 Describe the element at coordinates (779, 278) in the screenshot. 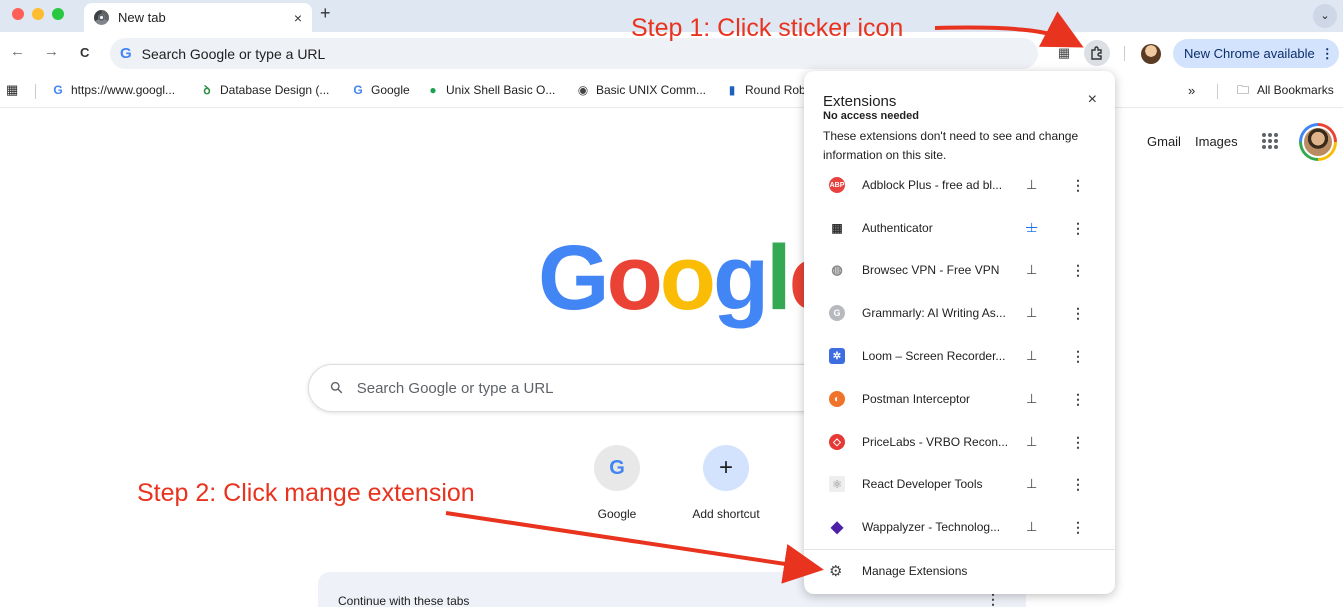

I see `logo-letter: l` at that location.